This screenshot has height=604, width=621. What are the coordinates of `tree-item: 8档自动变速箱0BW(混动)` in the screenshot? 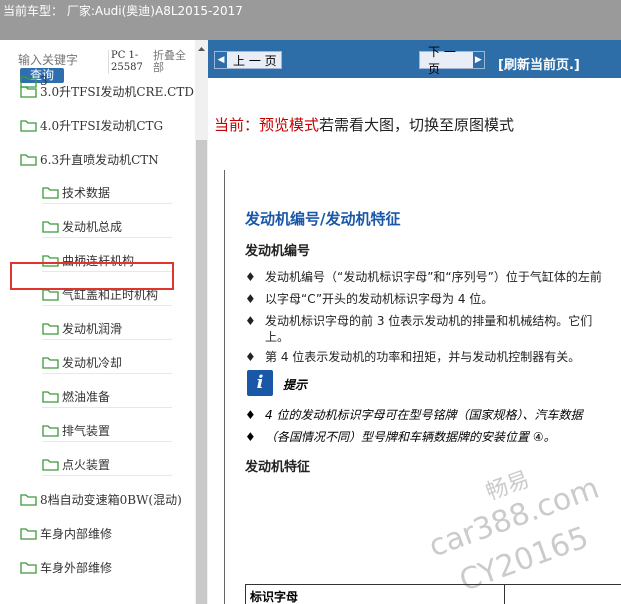 It's located at (106, 499).